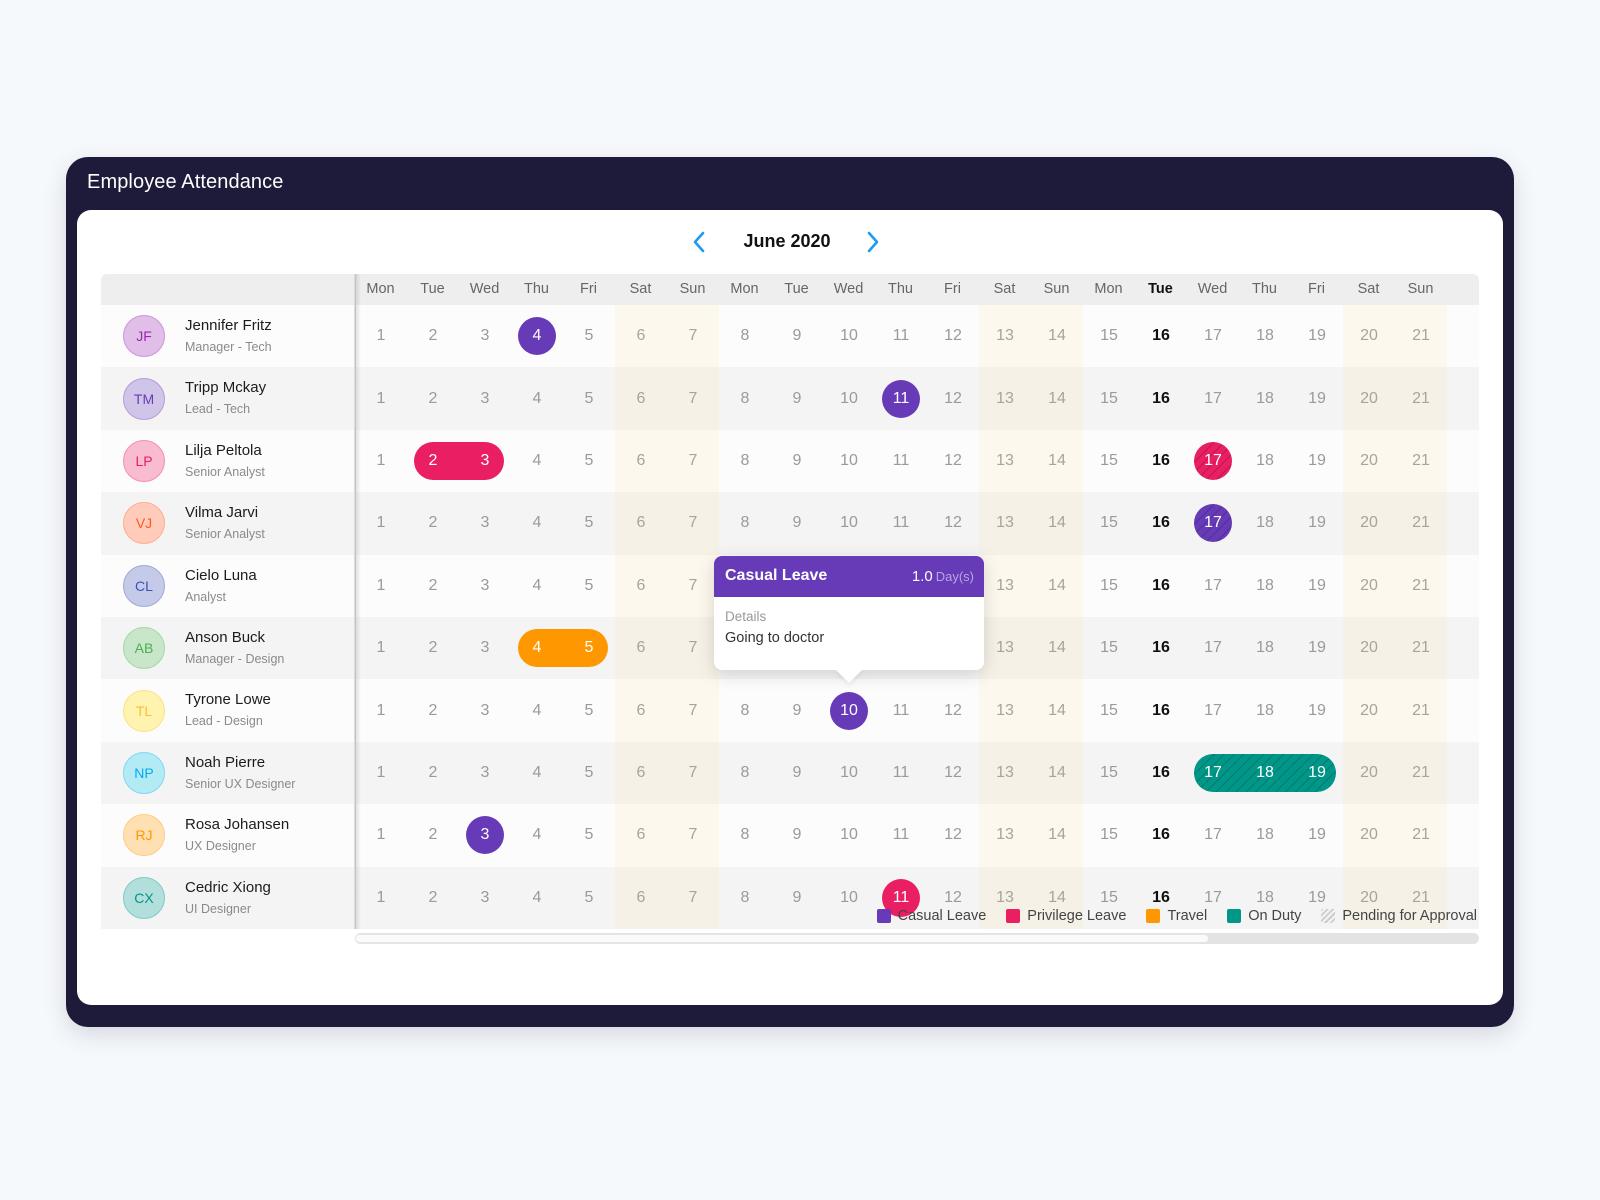  I want to click on horizontal-scrollbar, so click(917, 938).